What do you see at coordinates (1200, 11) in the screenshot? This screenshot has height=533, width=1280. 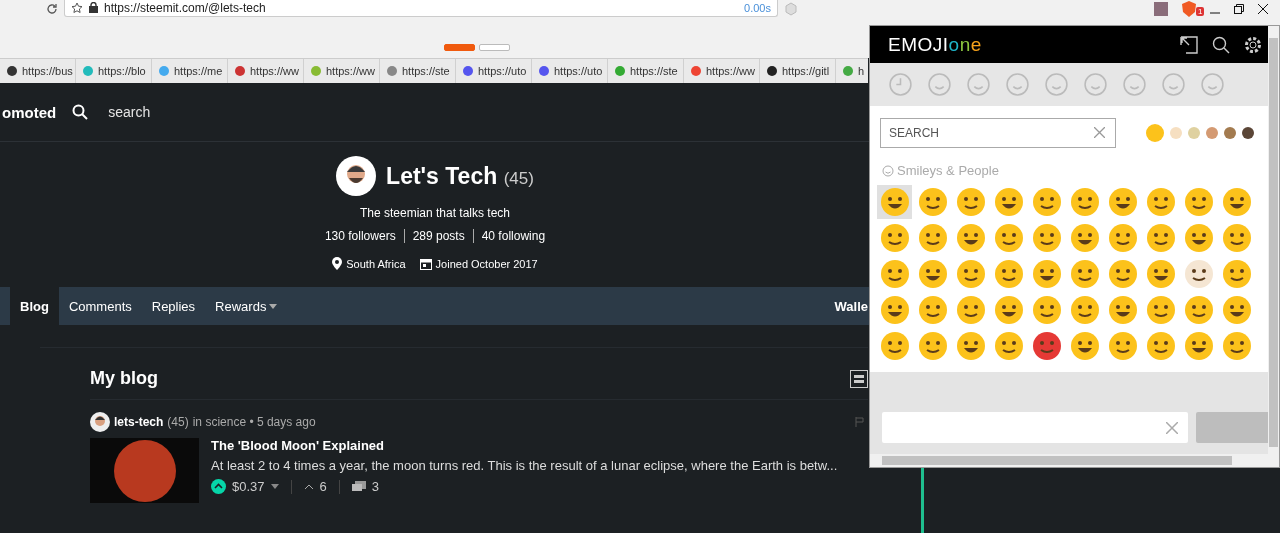 I see `notification-badge: 1` at bounding box center [1200, 11].